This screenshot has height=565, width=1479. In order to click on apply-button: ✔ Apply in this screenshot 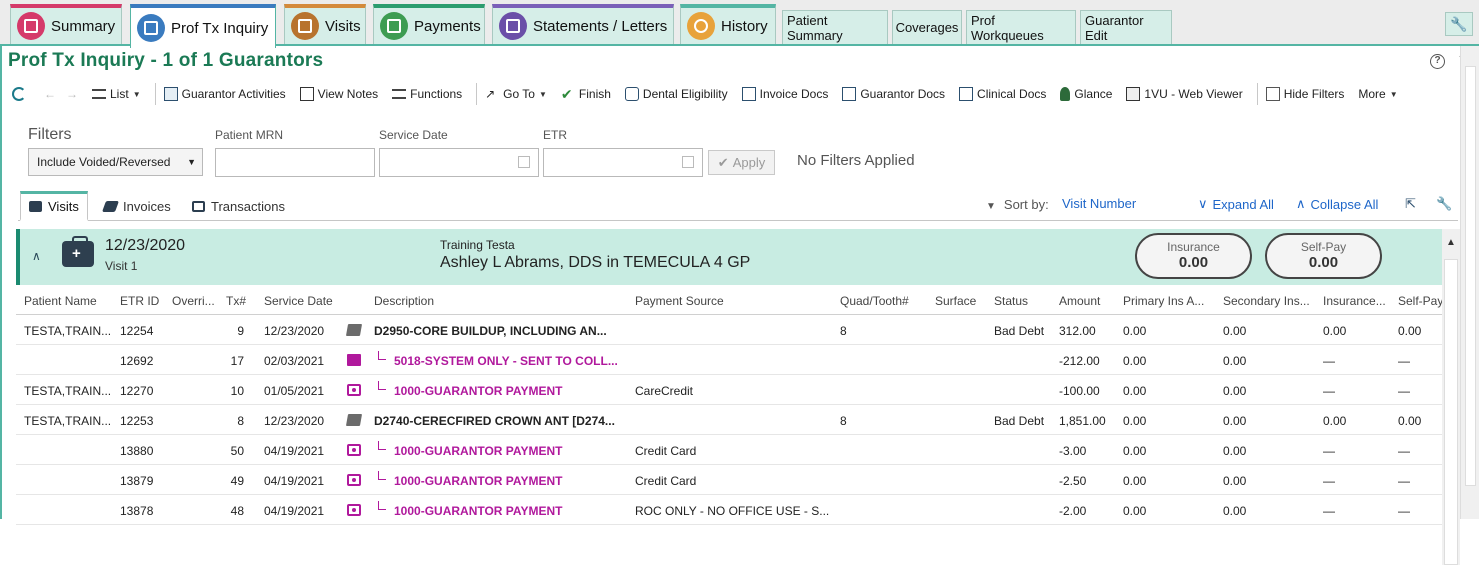, I will do `click(741, 162)`.